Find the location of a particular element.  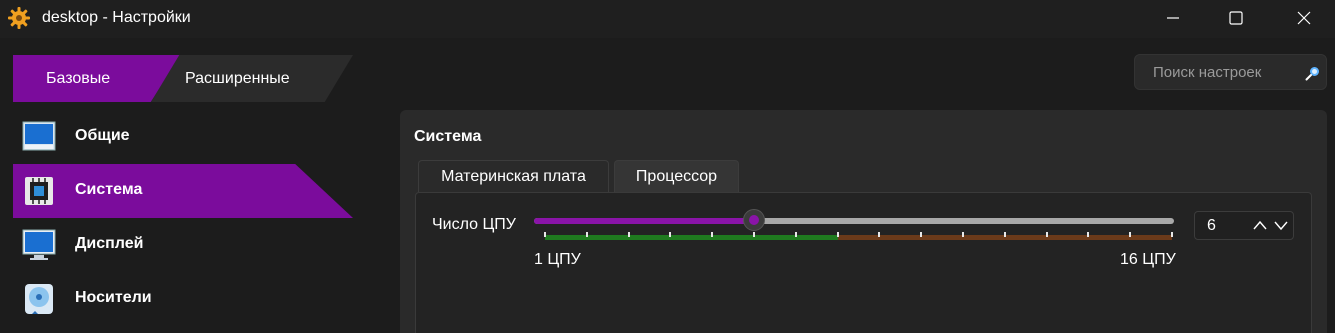

close-icon is located at coordinates (1304, 18).